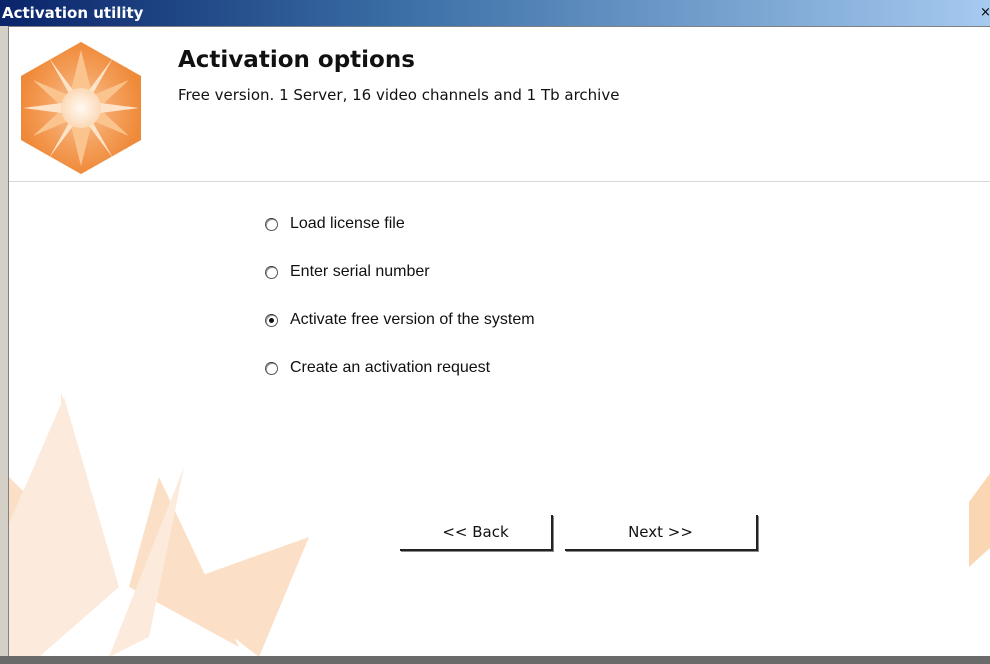  Describe the element at coordinates (979, 520) in the screenshot. I see `right-edge-decoration` at that location.